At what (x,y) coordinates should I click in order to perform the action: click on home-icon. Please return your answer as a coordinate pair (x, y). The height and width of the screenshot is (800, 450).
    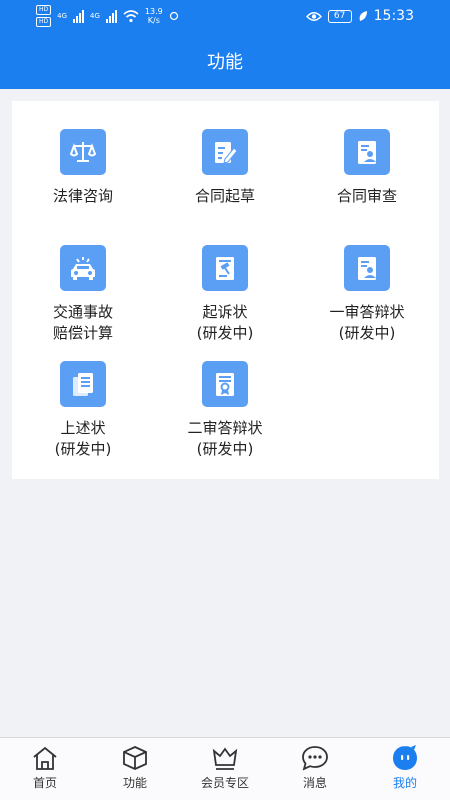
    Looking at the image, I should click on (45, 758).